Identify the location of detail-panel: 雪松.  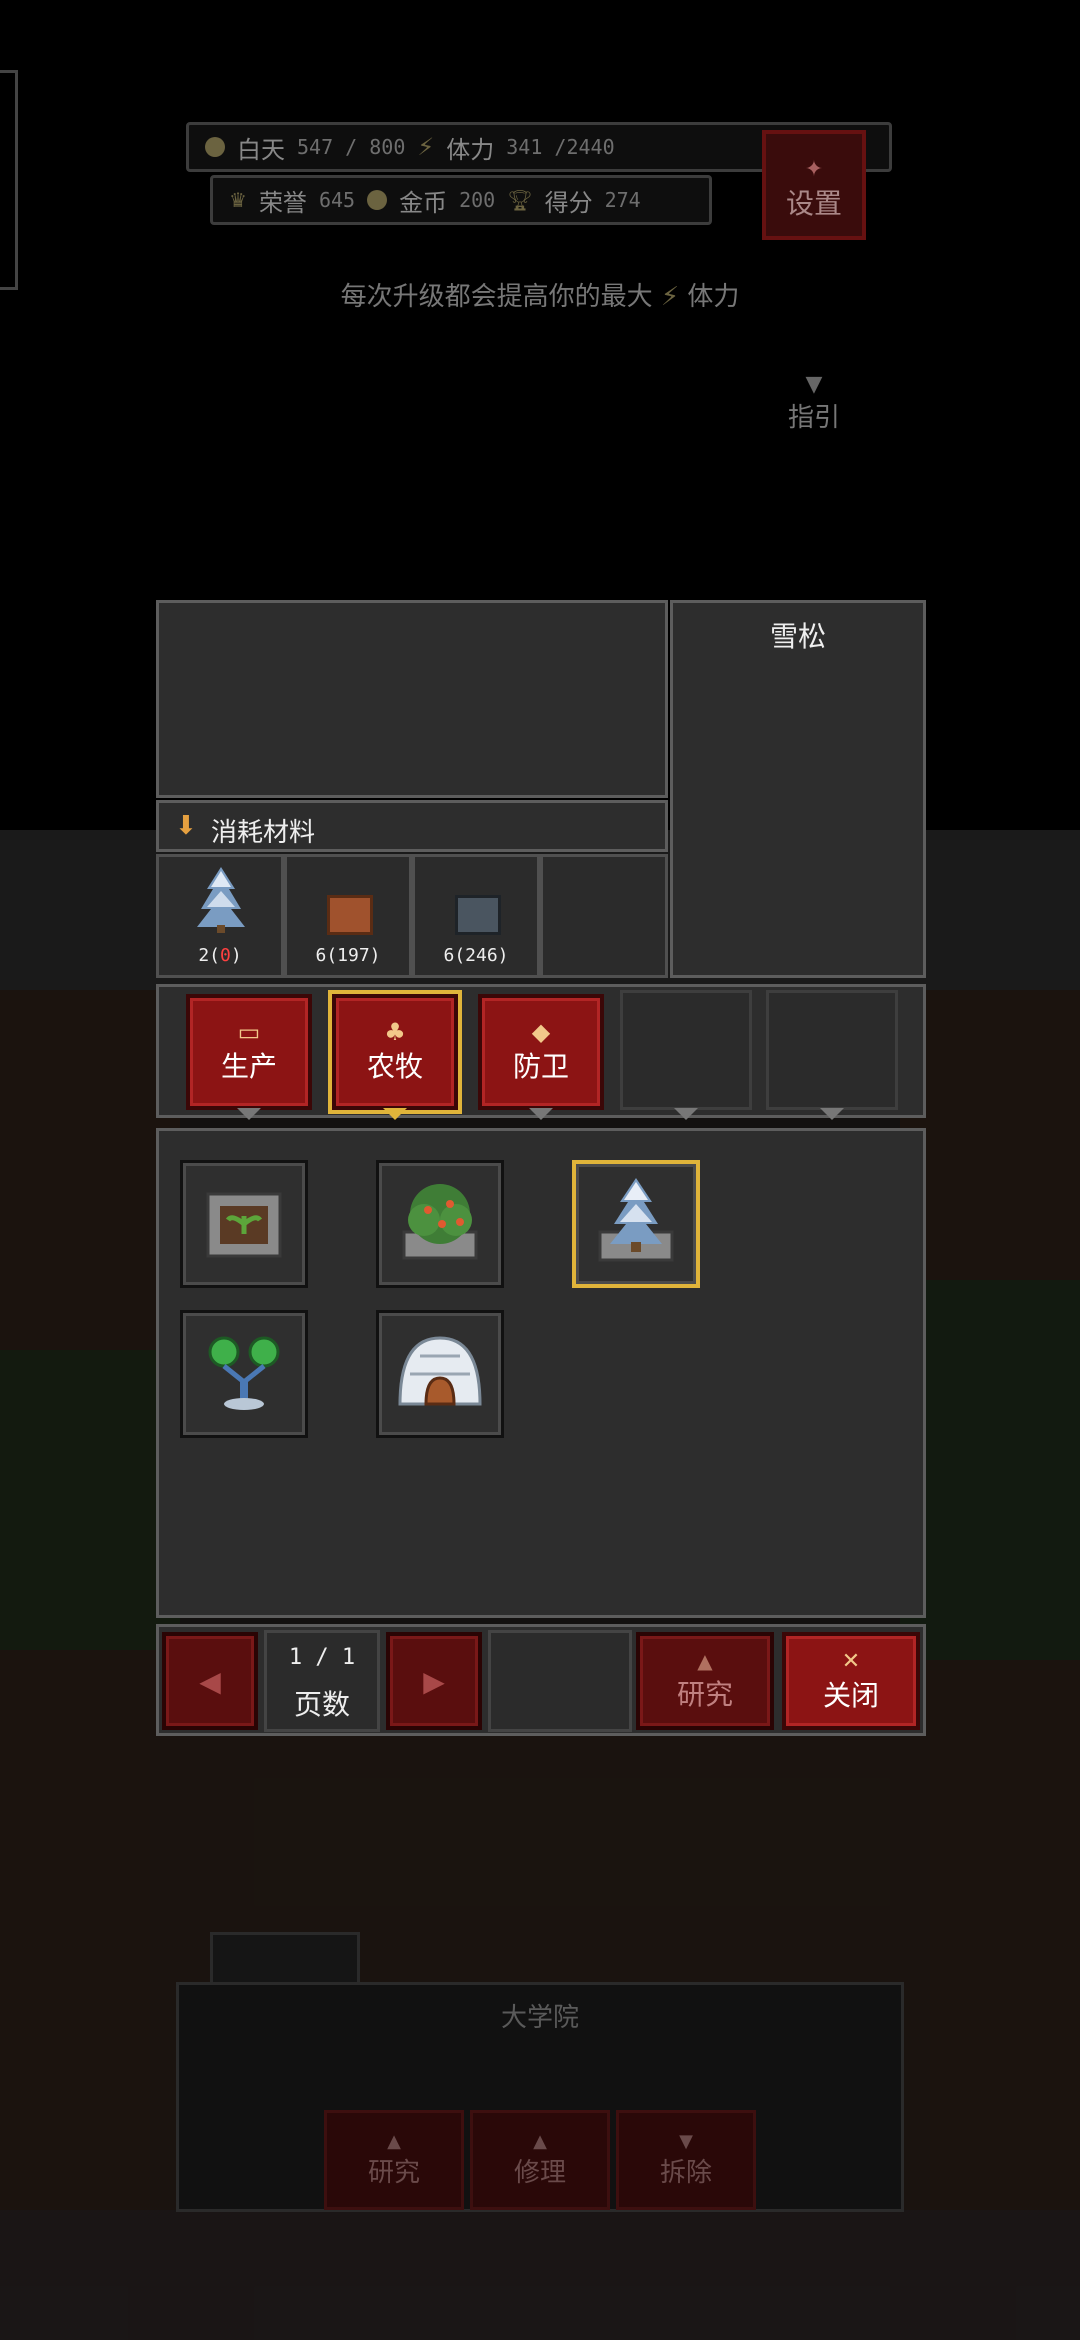
(798, 789).